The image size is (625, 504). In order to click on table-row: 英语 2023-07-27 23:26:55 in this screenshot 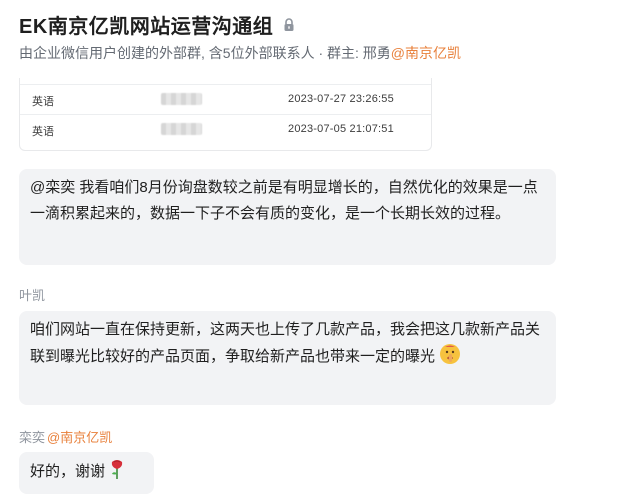, I will do `click(225, 100)`.